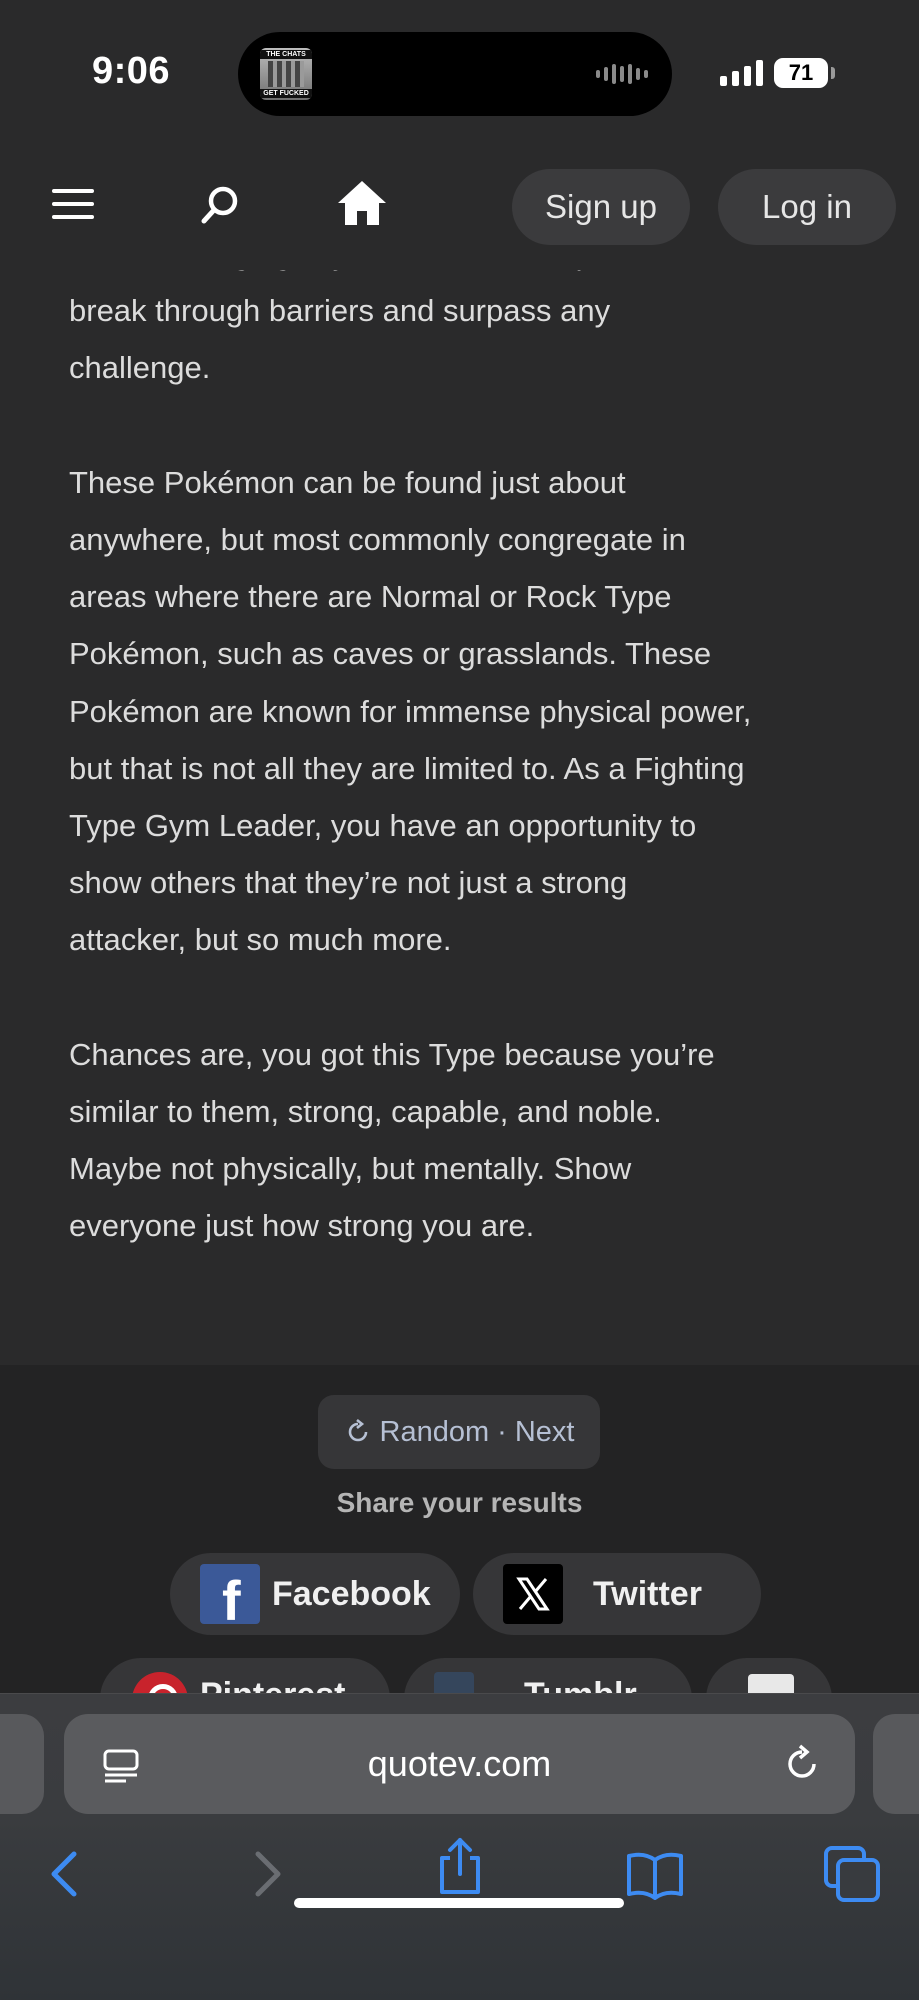  What do you see at coordinates (896, 1764) in the screenshot?
I see `next-tab-peek` at bounding box center [896, 1764].